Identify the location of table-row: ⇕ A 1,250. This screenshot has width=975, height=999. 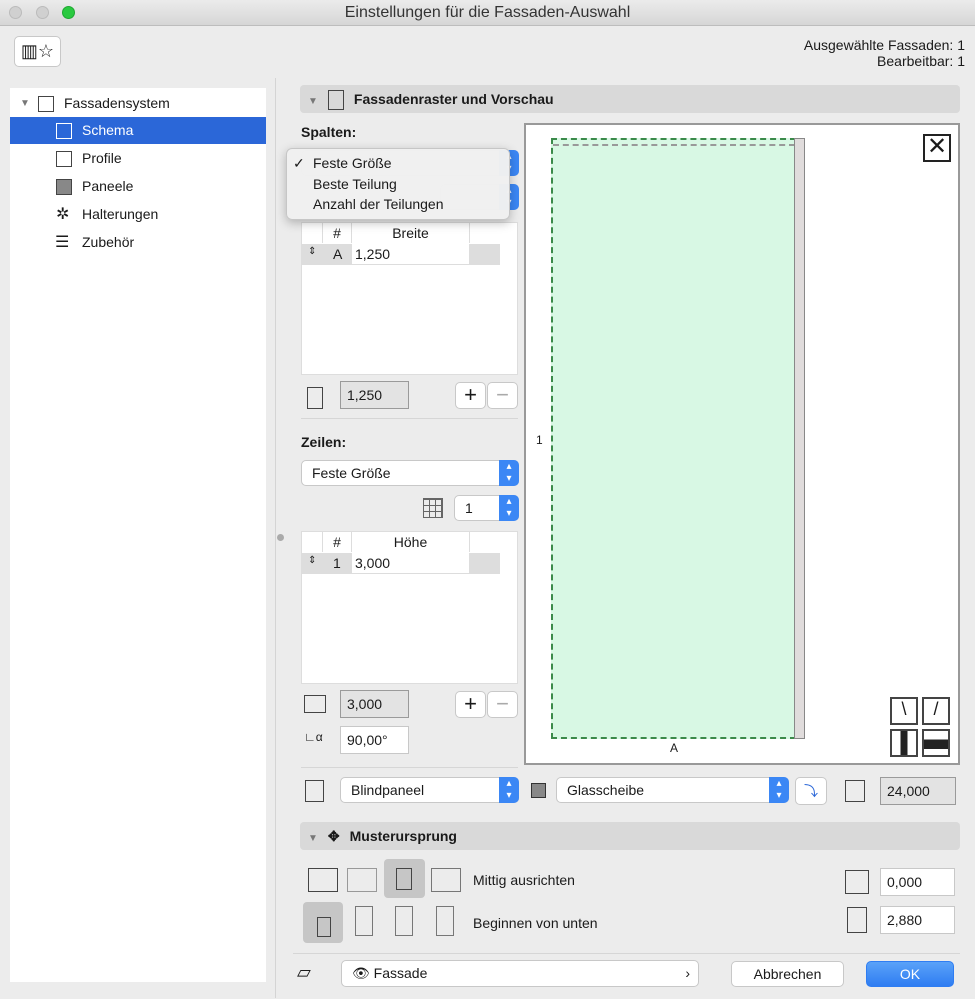
(401, 254).